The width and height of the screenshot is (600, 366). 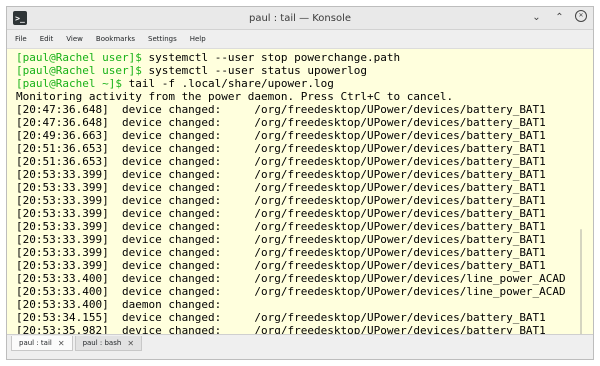 I want to click on tab-label: paul : bash, so click(x=102, y=343).